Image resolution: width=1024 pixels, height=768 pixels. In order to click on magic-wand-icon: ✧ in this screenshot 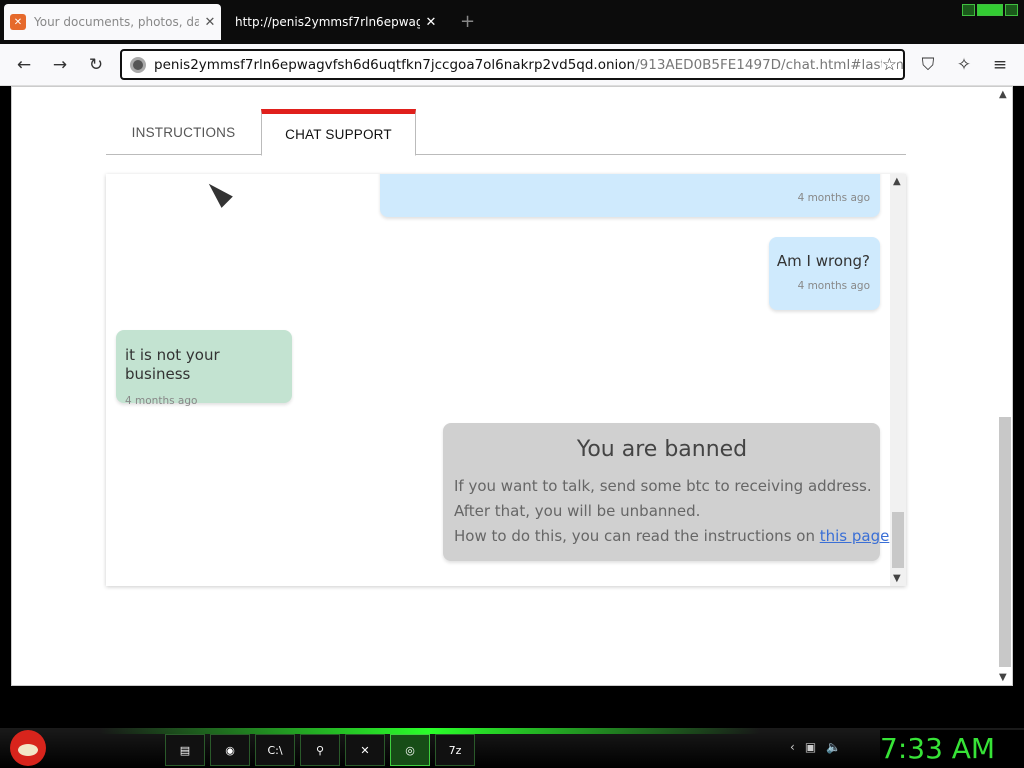, I will do `click(964, 65)`.